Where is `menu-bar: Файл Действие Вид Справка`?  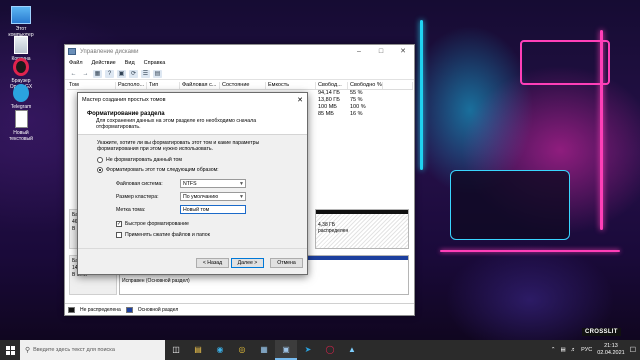
menu-bar: Файл Действие Вид Справка is located at coordinates (239, 63).